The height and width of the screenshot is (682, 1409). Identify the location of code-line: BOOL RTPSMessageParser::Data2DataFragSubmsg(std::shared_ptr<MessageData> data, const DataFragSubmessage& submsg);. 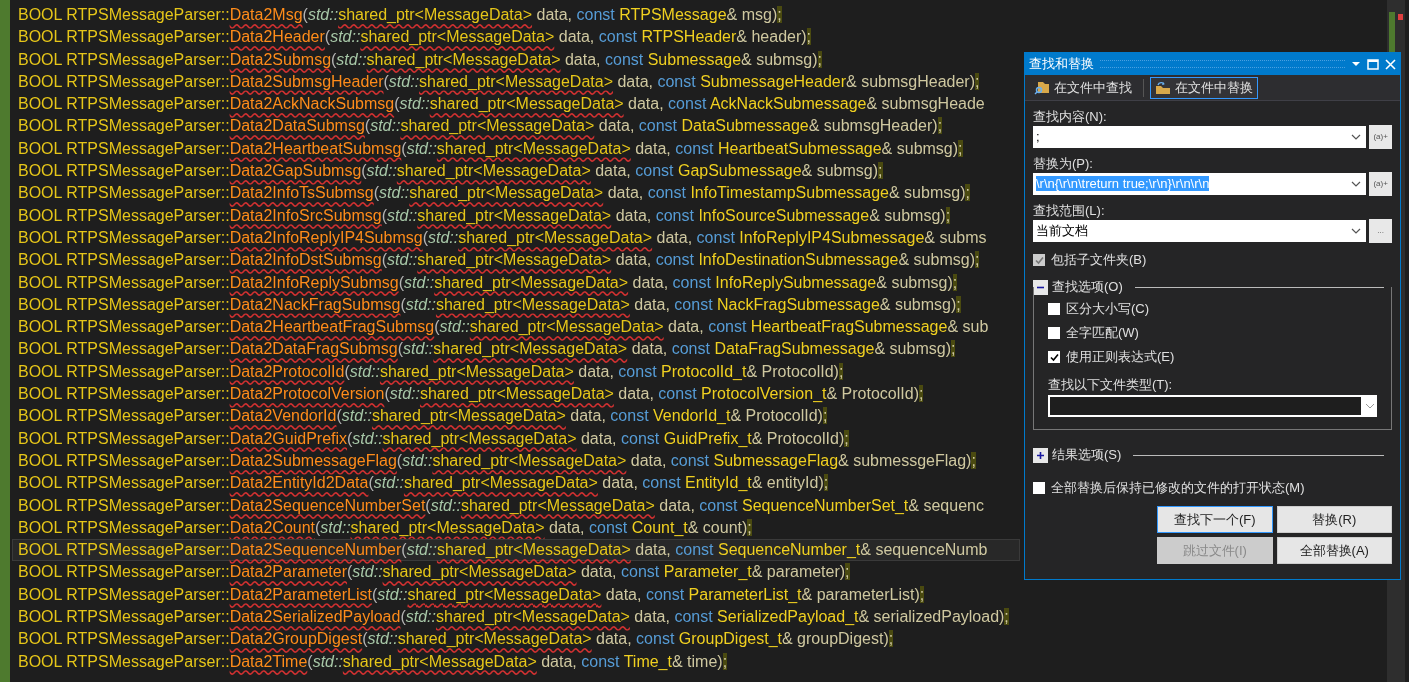
(487, 349).